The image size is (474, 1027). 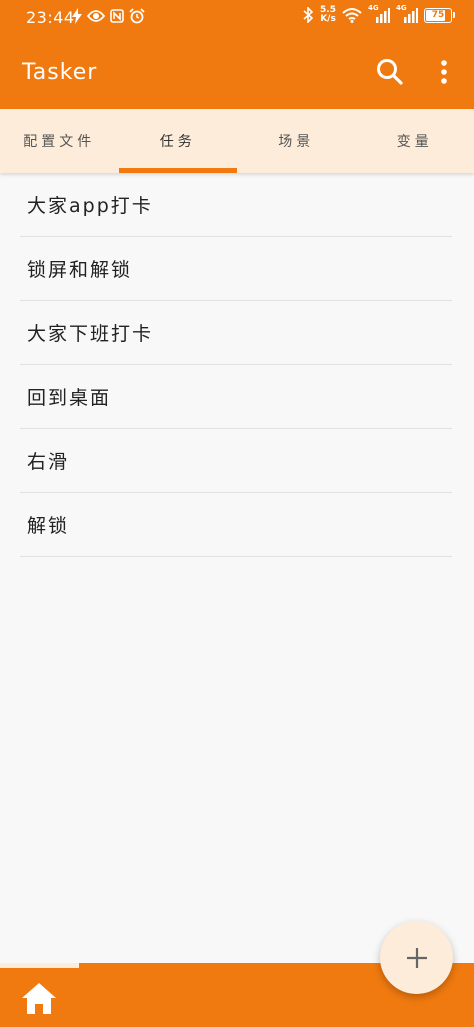 I want to click on battery-indicator: 75, so click(x=439, y=15).